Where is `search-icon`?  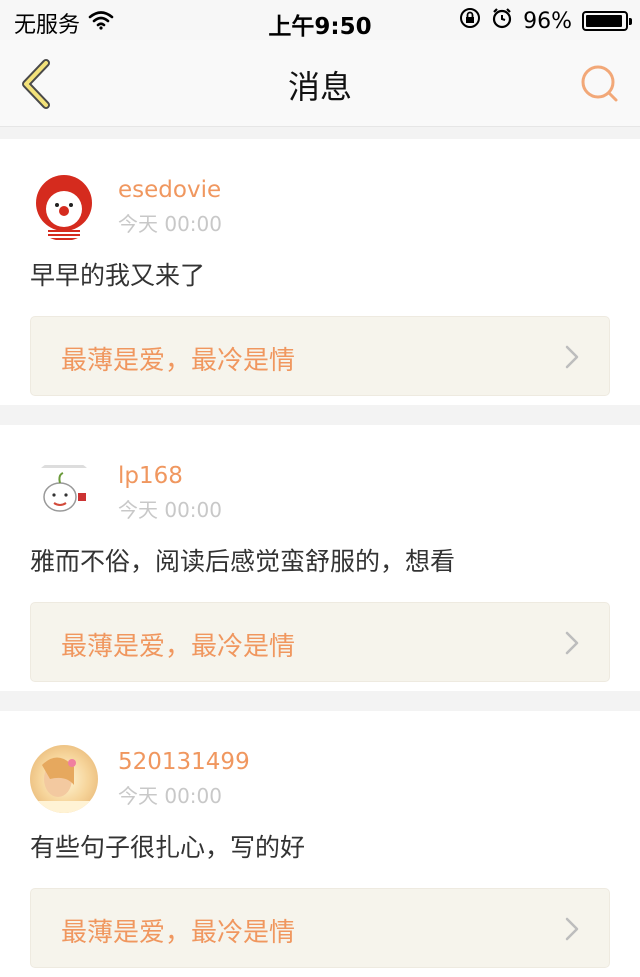 search-icon is located at coordinates (599, 83).